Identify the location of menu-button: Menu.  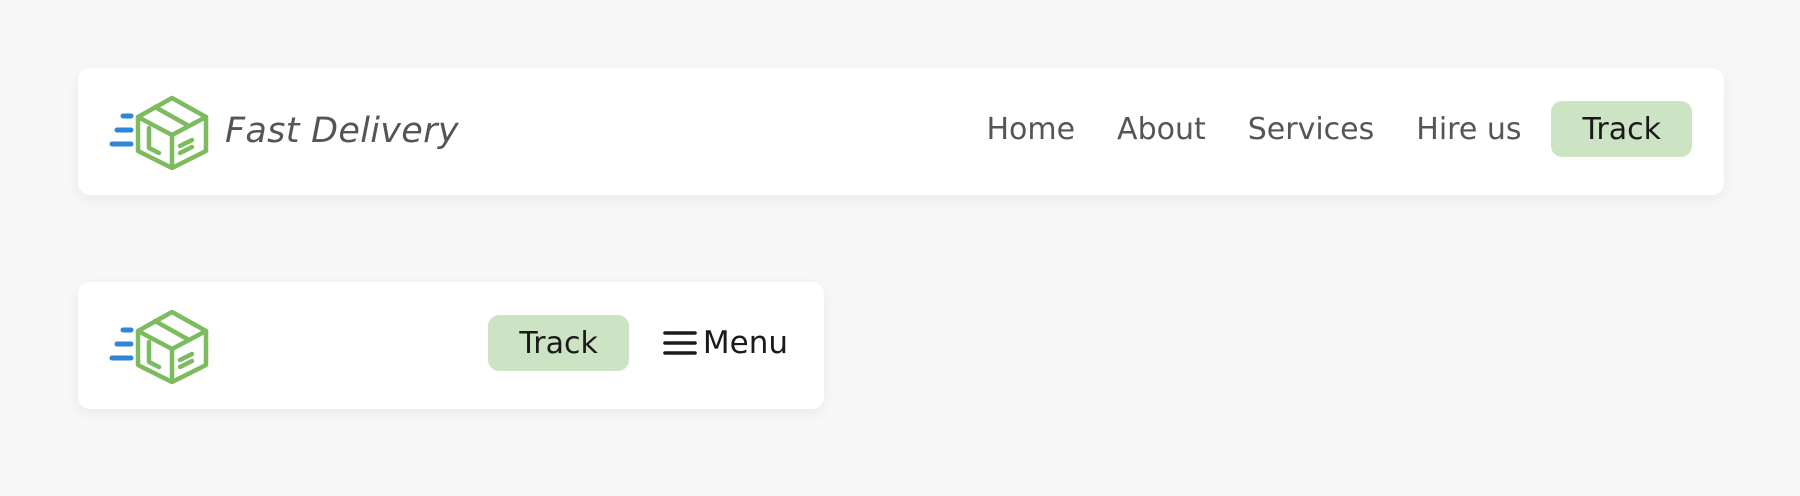
(725, 343).